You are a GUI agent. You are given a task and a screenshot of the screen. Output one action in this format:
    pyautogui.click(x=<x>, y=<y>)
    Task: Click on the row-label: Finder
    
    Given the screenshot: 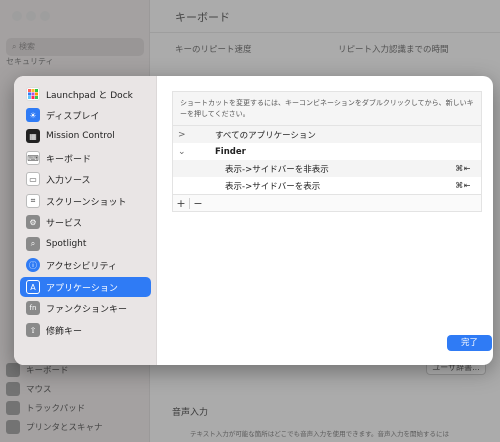 What is the action you would take?
    pyautogui.click(x=230, y=151)
    